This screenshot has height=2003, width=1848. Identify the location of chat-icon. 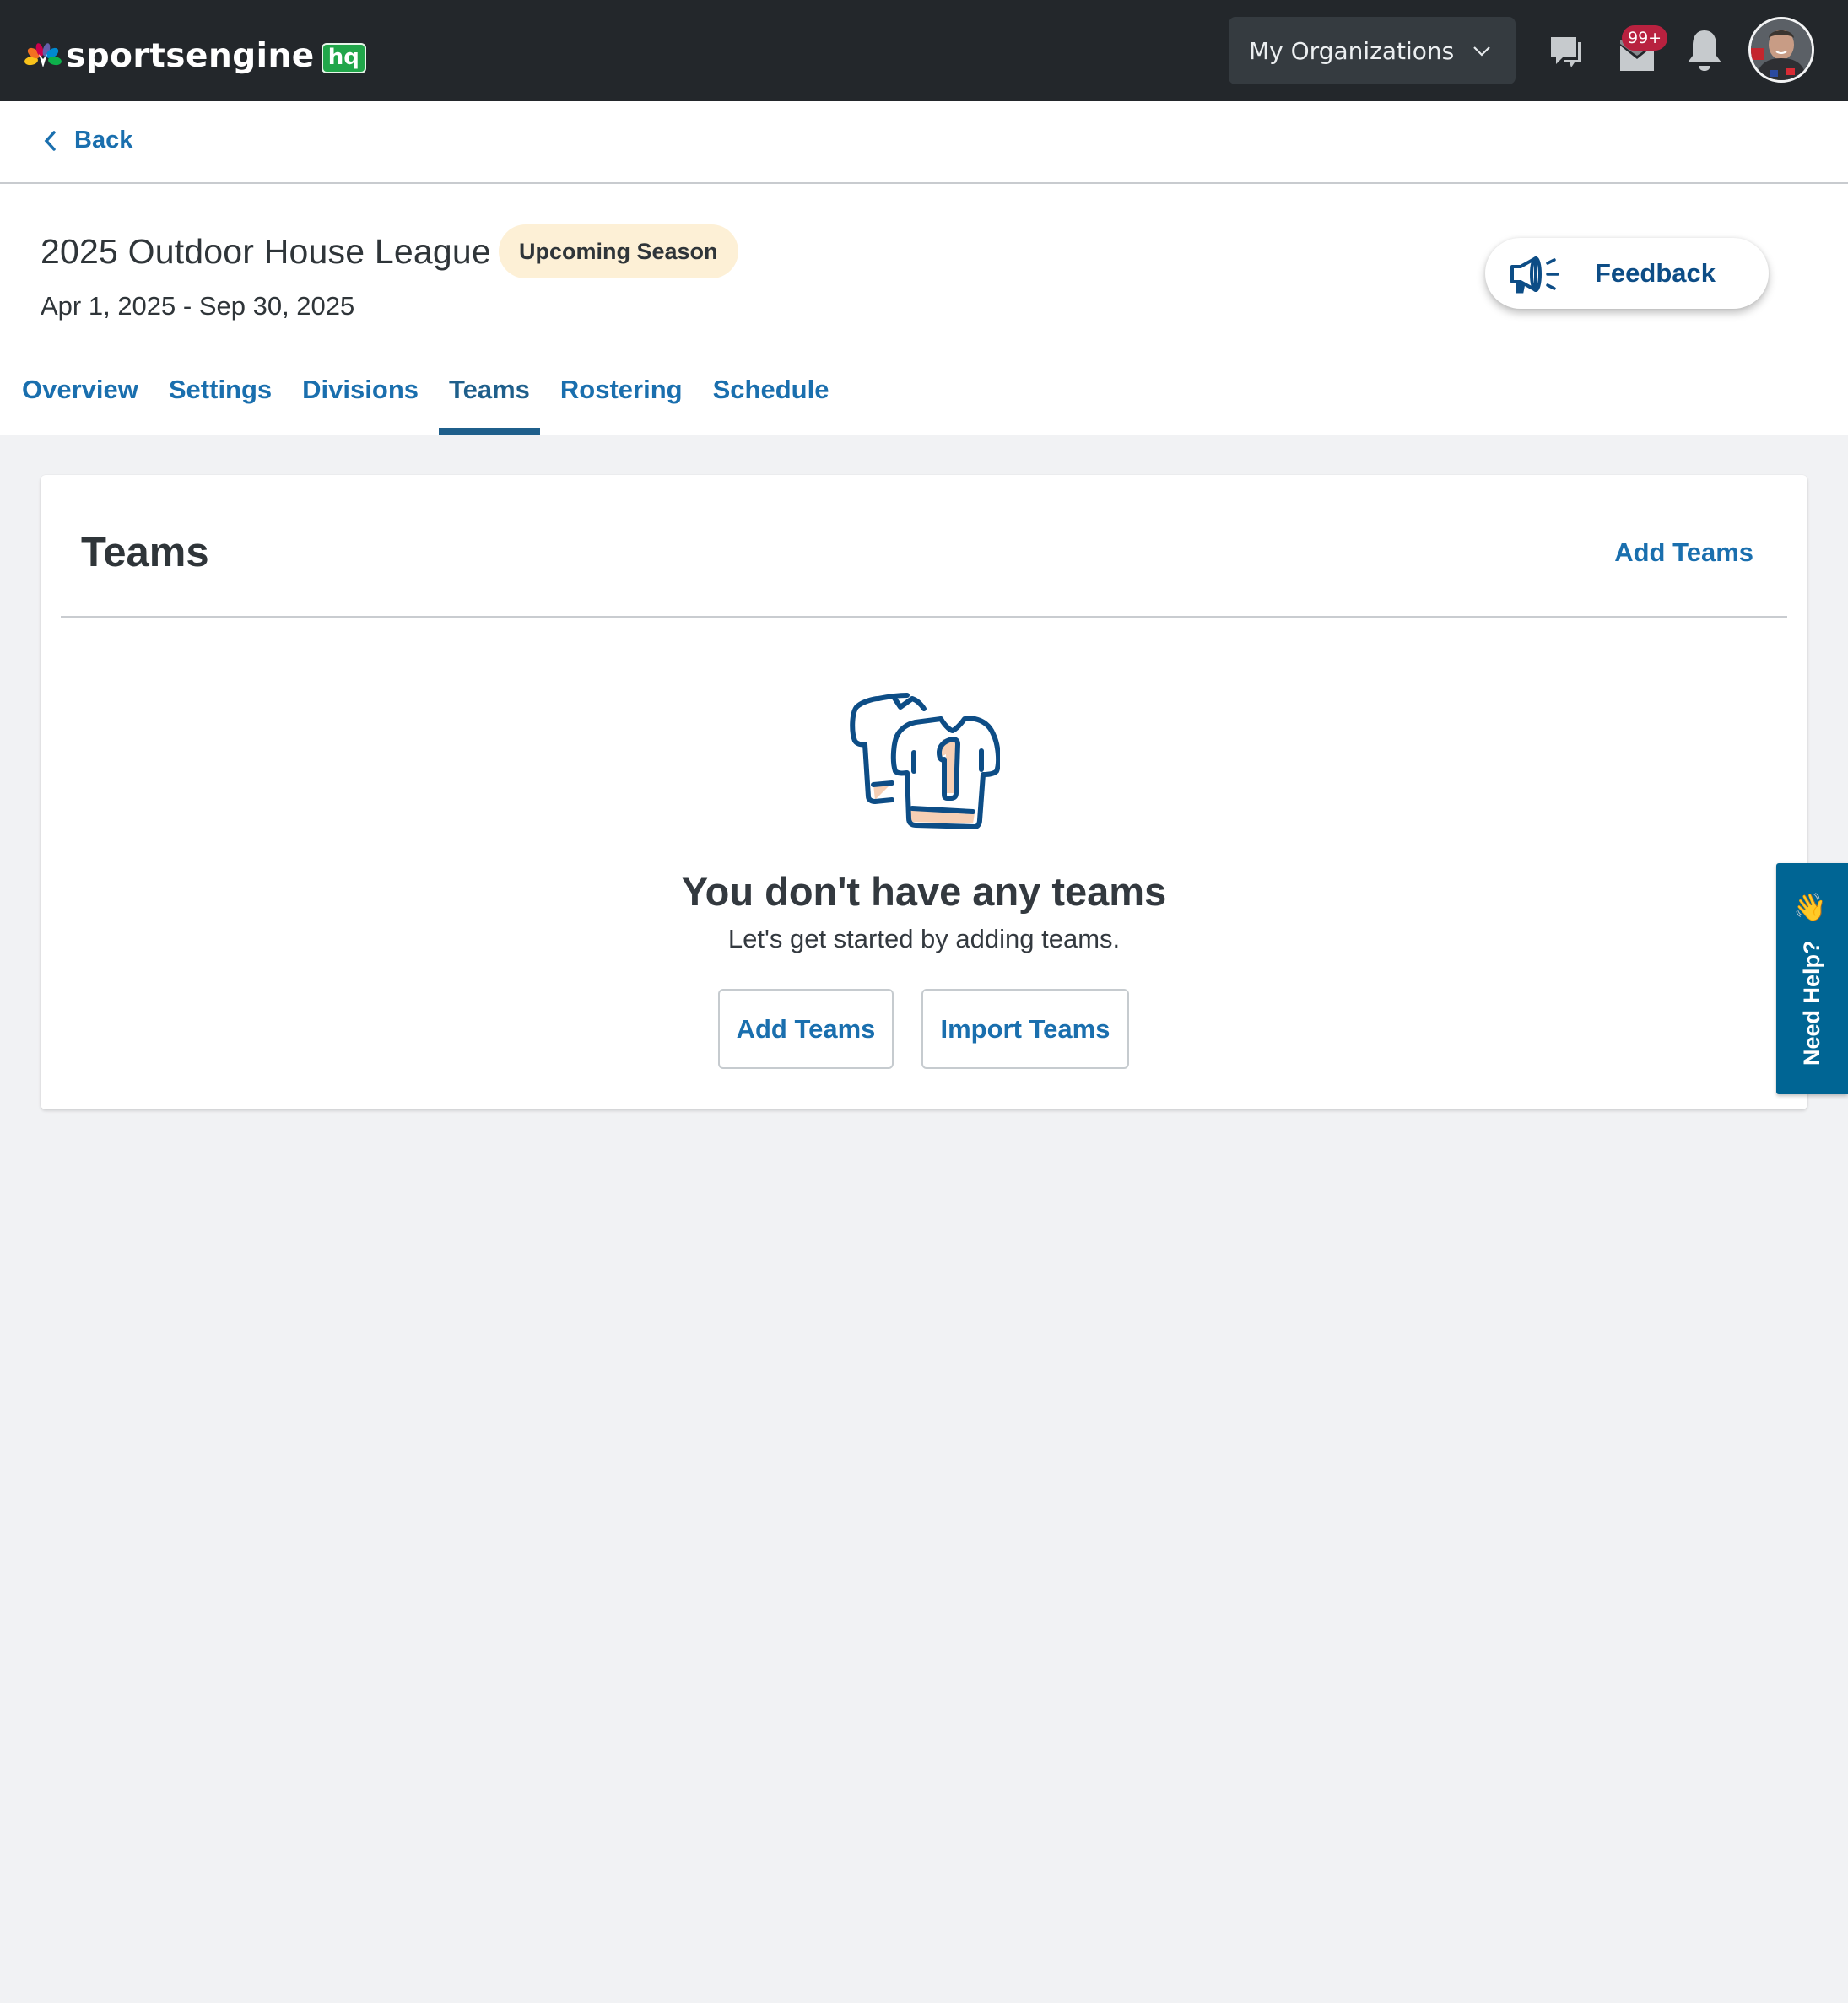
(1569, 54).